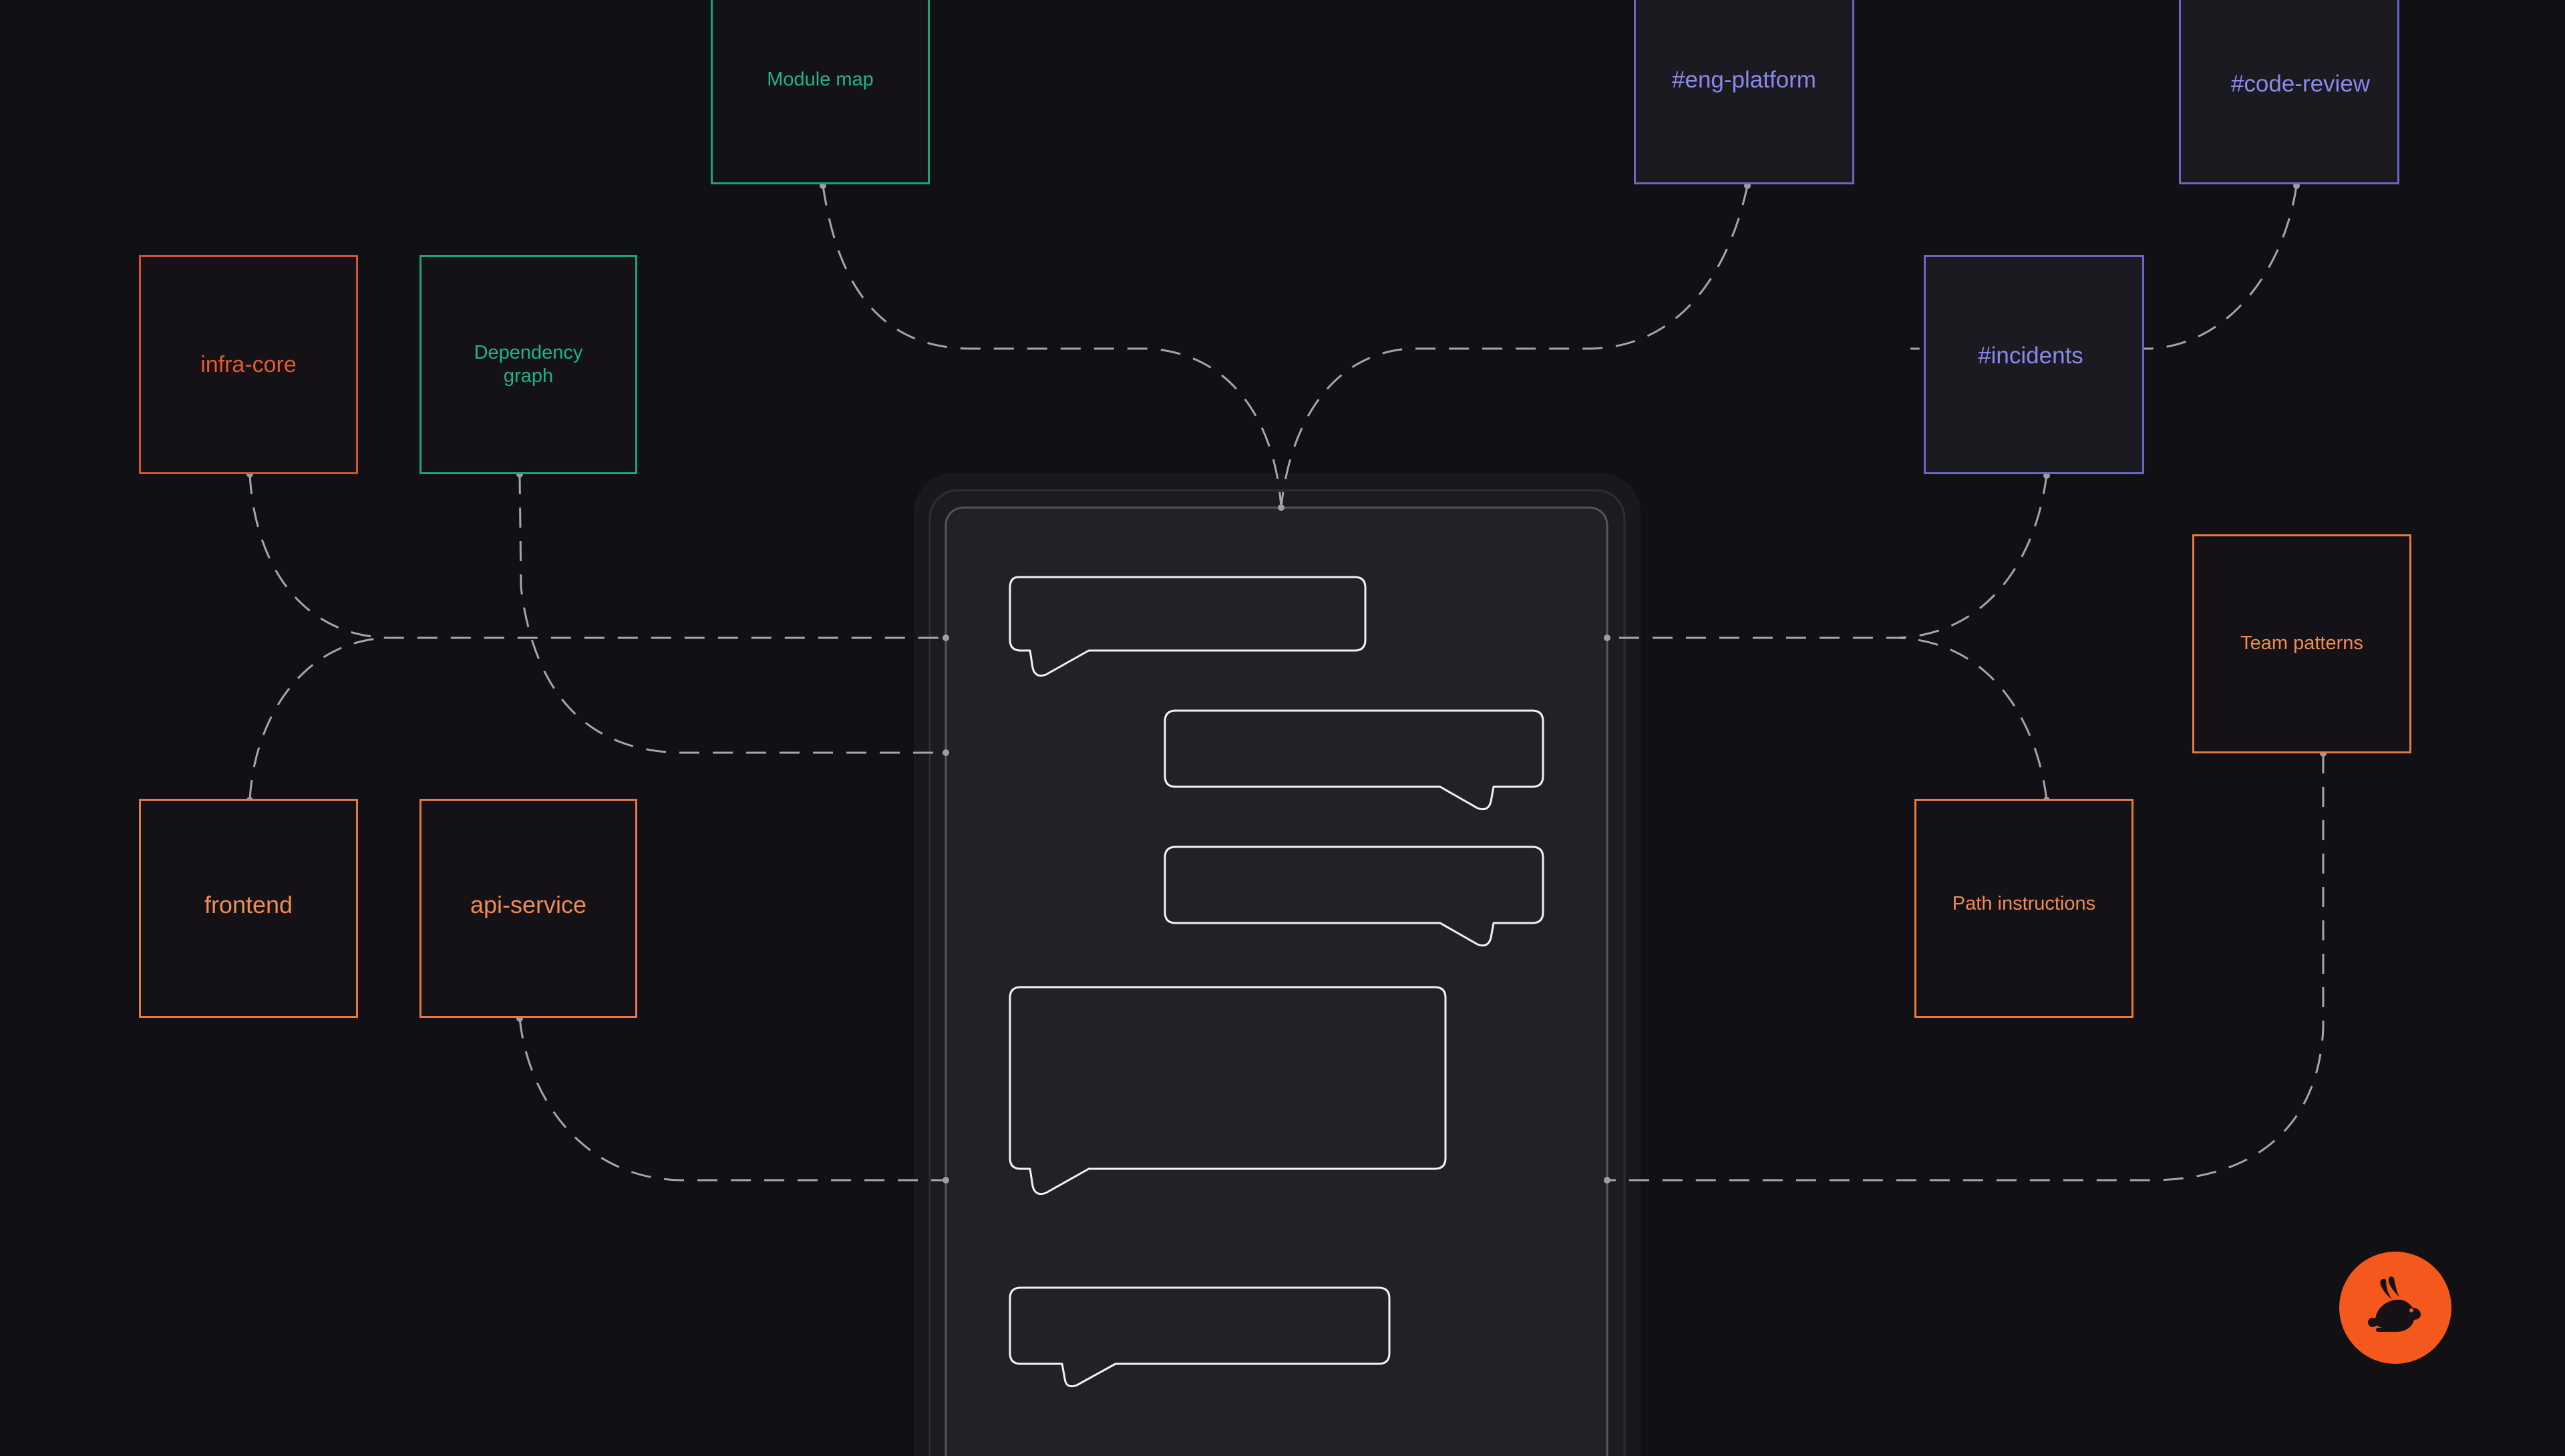 The image size is (2565, 1456). What do you see at coordinates (318, 719) in the screenshot?
I see `connector-frontend` at bounding box center [318, 719].